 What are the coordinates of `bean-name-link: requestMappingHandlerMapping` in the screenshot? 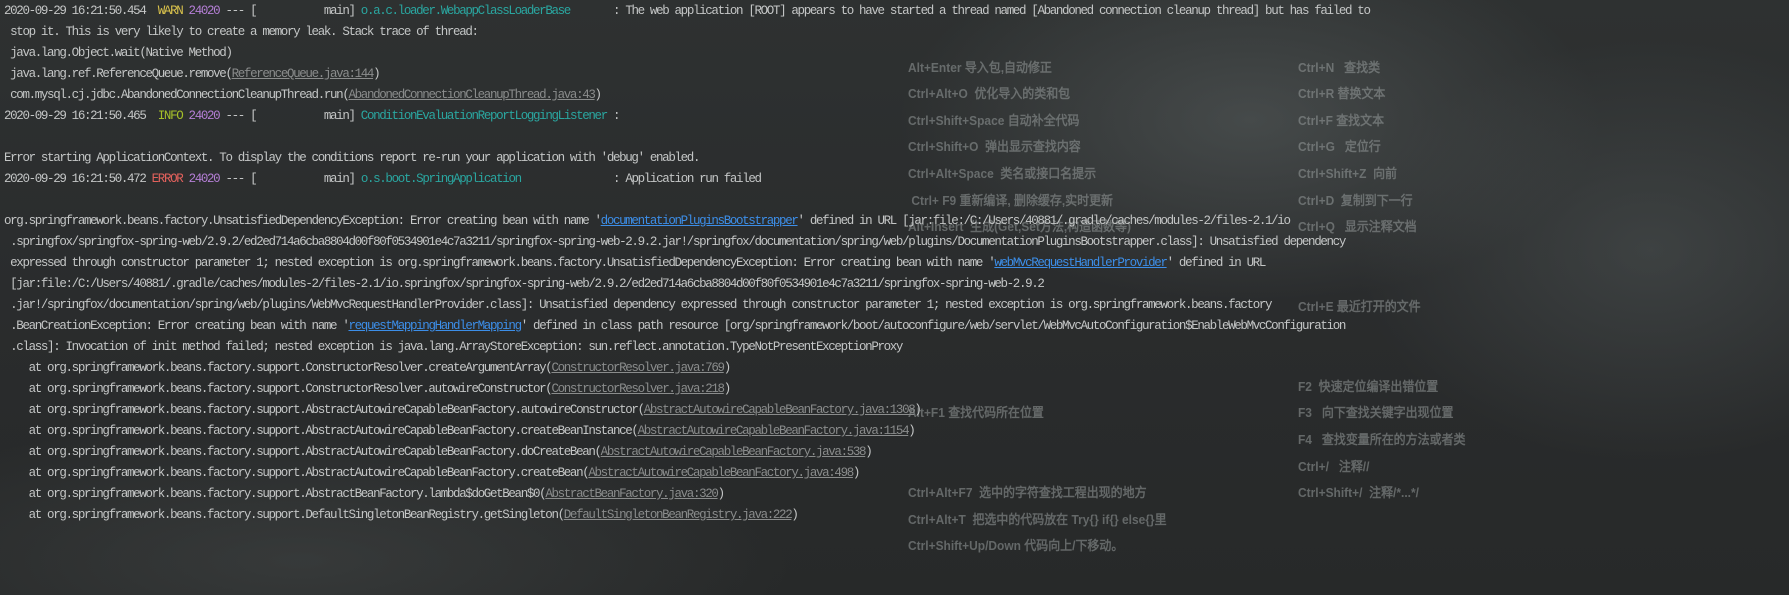 It's located at (435, 326).